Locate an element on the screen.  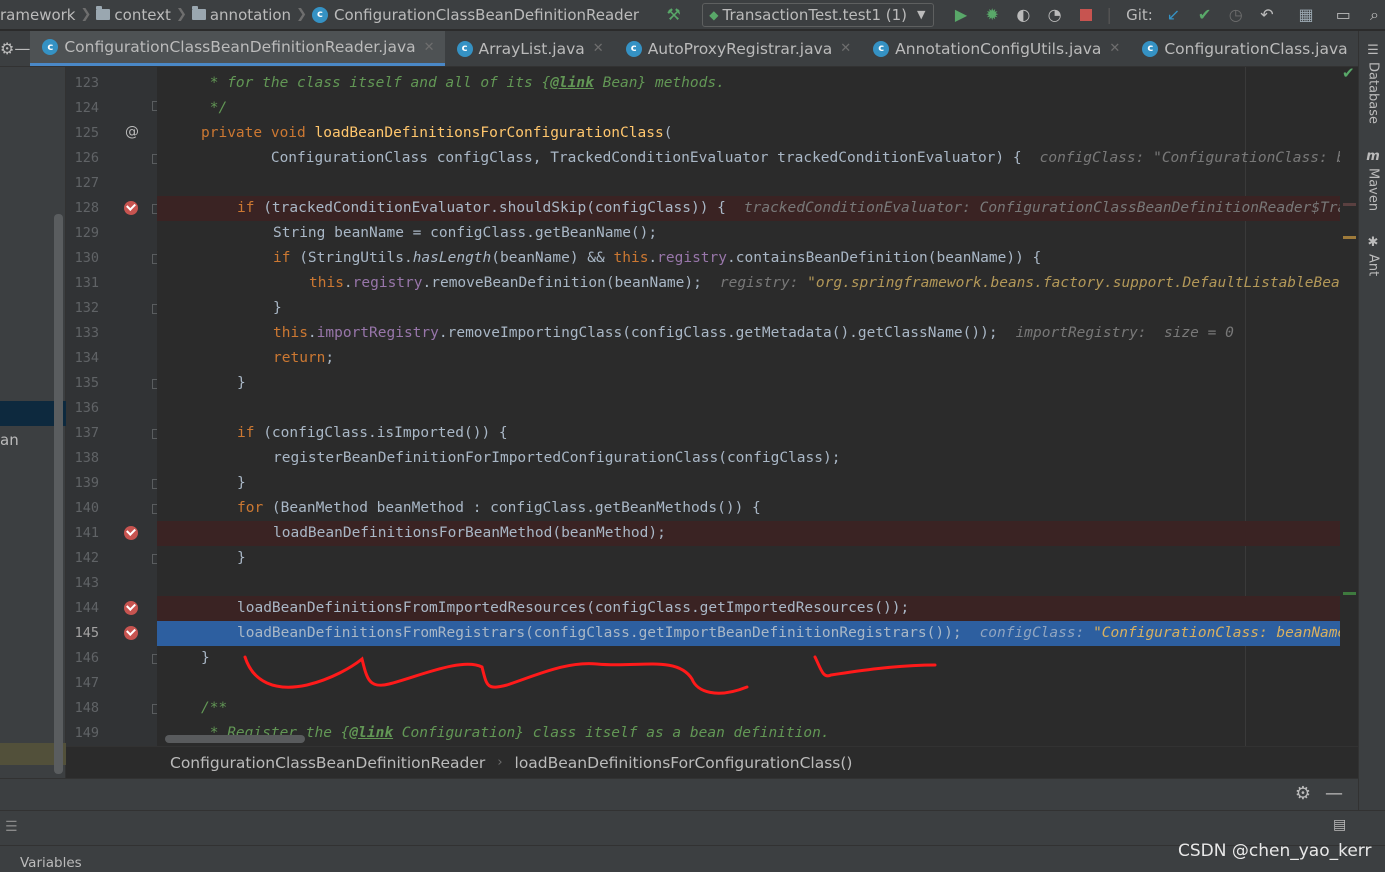
stop-icon is located at coordinates (1085, 15).